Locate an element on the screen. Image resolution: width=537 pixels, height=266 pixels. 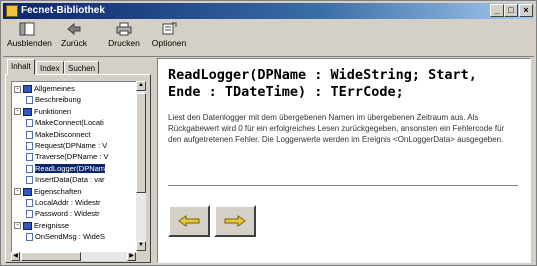
next-topic-button is located at coordinates (235, 221).